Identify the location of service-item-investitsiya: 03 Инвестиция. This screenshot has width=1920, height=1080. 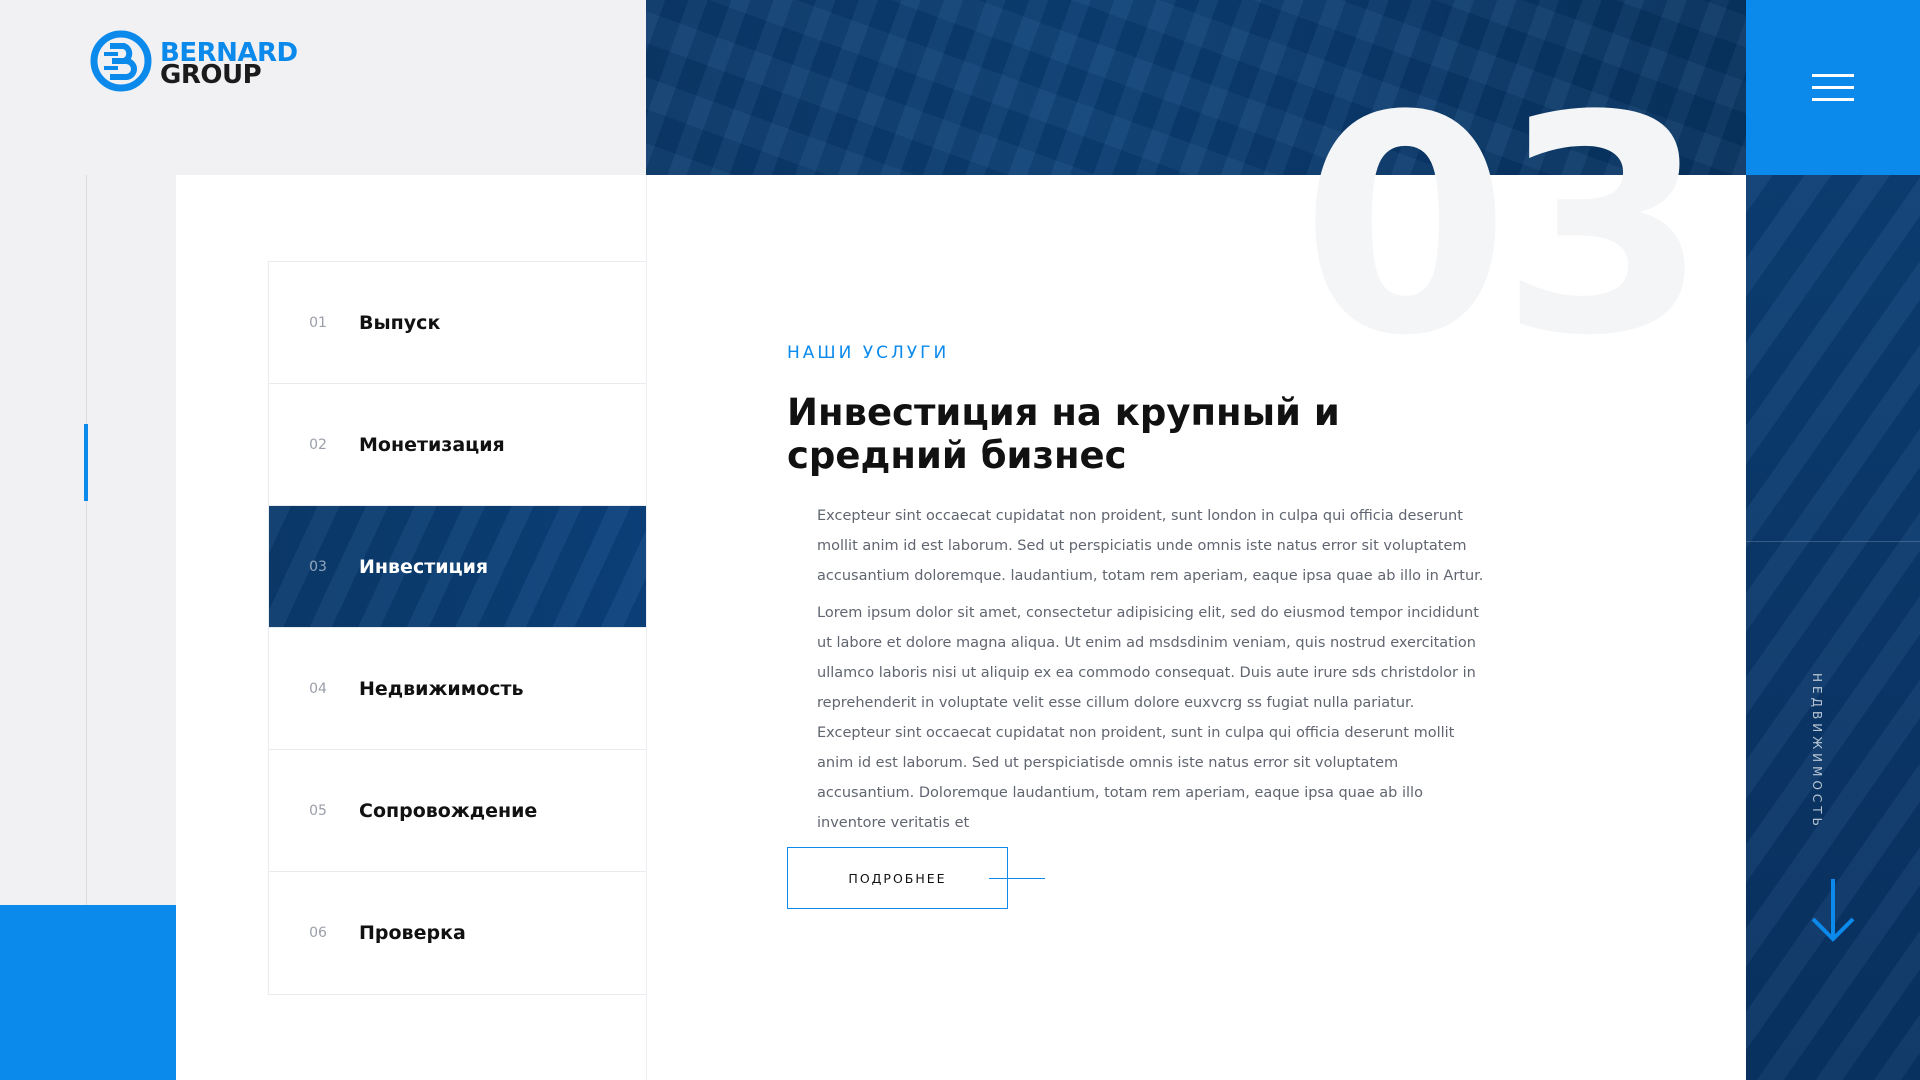
(457, 567).